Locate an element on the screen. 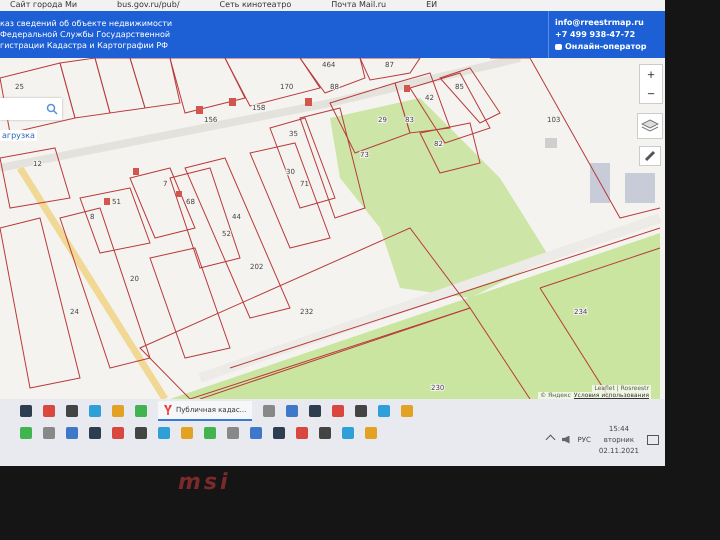  laptop-logo: msi is located at coordinates (204, 483).